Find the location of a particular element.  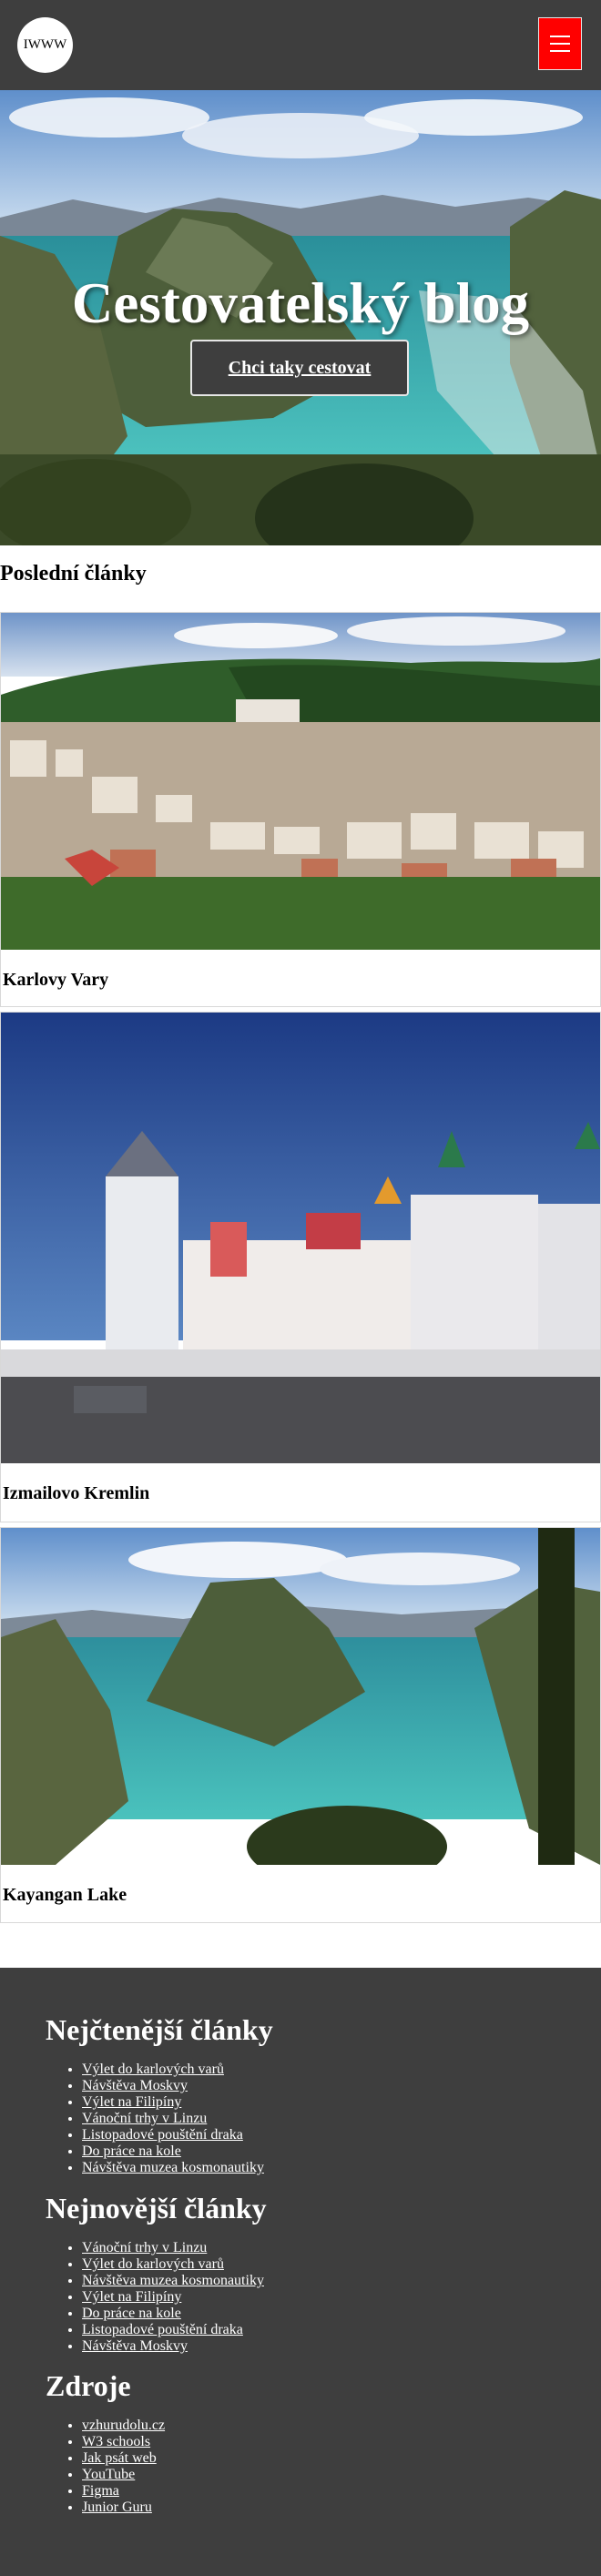

source-link: Junior Guru is located at coordinates (117, 2507).